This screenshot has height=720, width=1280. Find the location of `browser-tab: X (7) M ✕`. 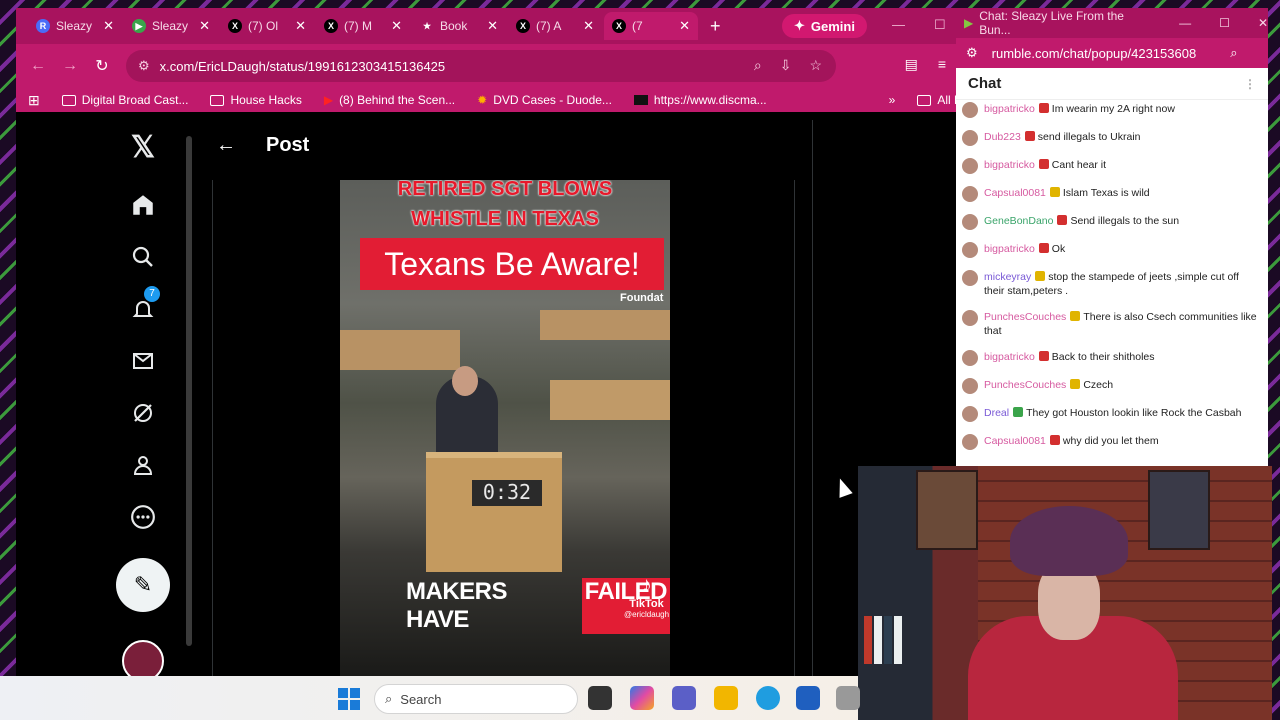

browser-tab: X (7) M ✕ is located at coordinates (363, 26).